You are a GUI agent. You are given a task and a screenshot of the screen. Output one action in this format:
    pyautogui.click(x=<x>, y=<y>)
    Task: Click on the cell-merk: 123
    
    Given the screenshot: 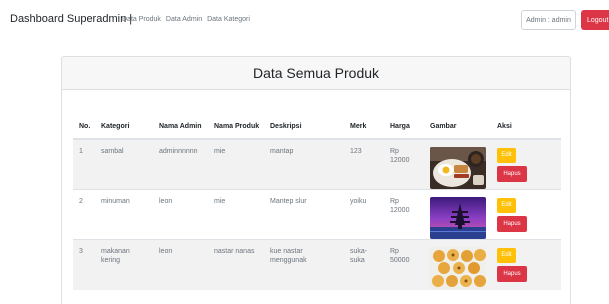 What is the action you would take?
    pyautogui.click(x=364, y=164)
    